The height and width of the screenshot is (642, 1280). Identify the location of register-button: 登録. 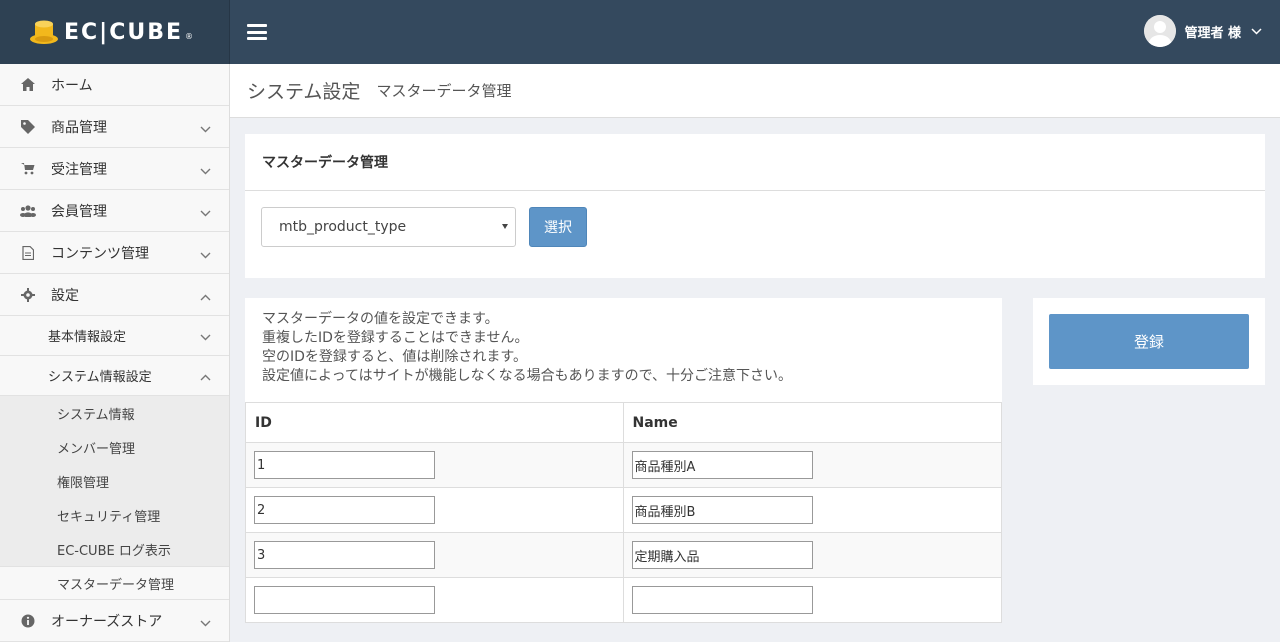
(1149, 341).